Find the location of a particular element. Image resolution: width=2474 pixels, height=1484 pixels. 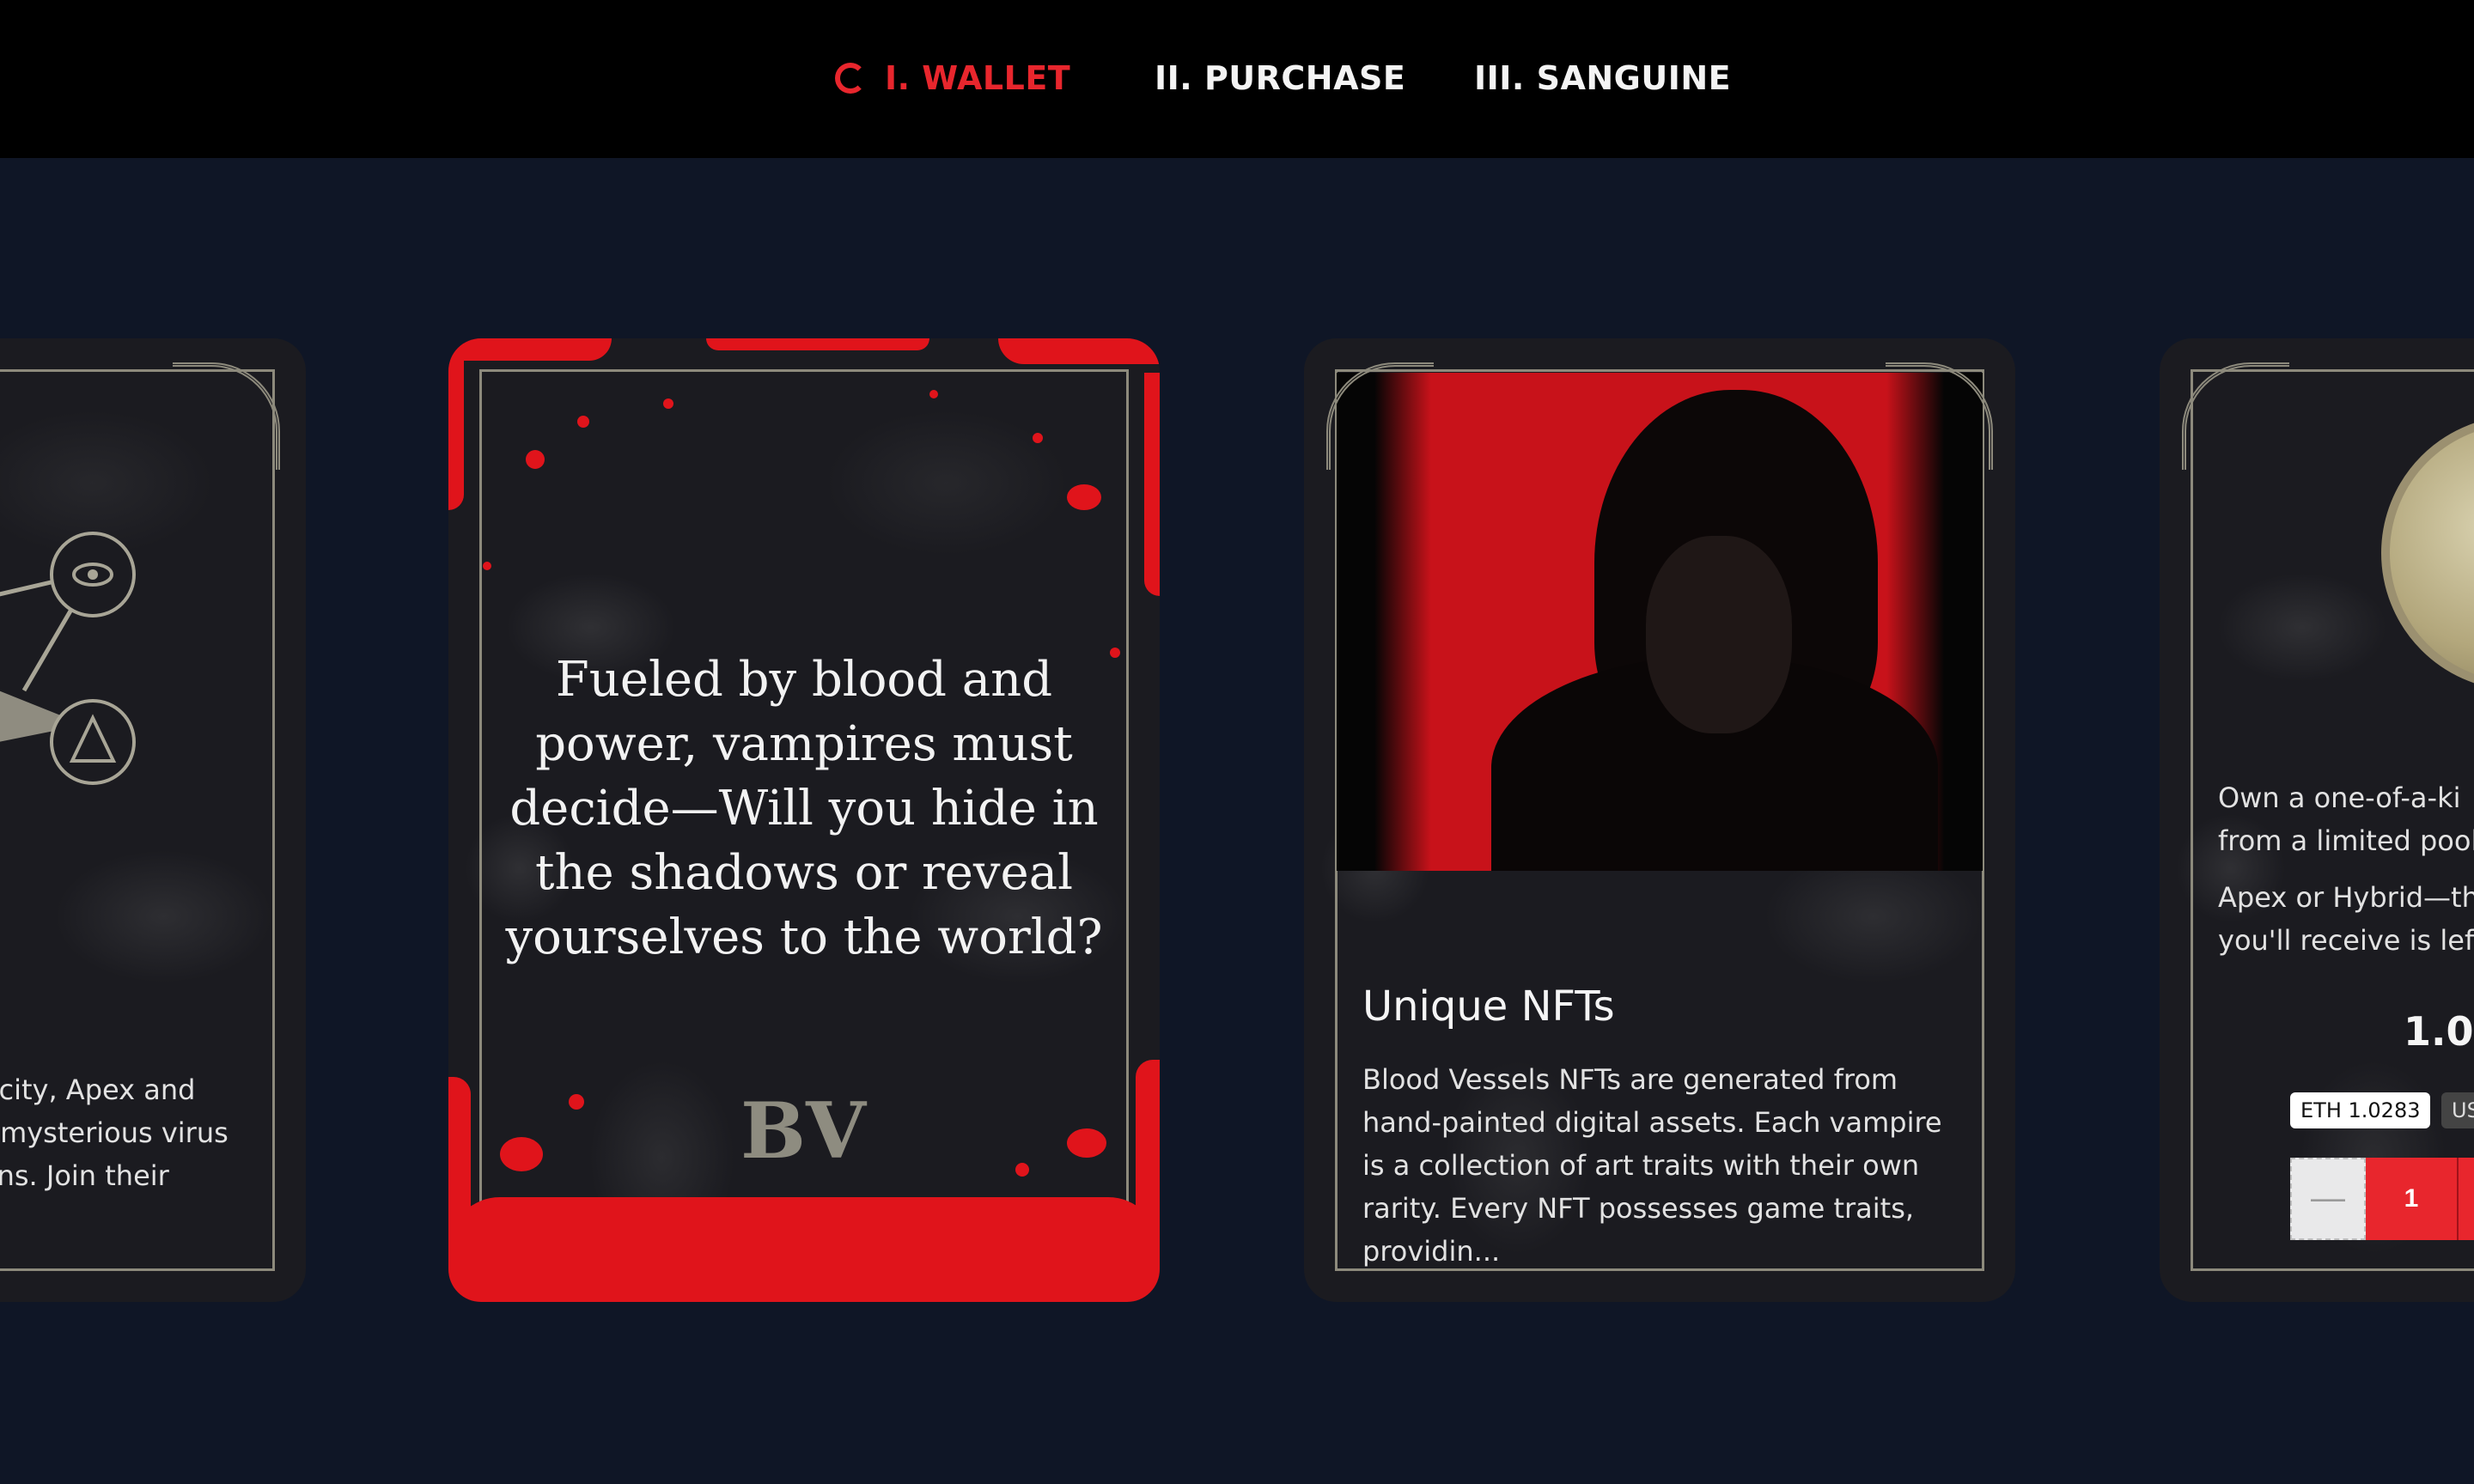

step-wallet-label: I. WALLET is located at coordinates (978, 78).